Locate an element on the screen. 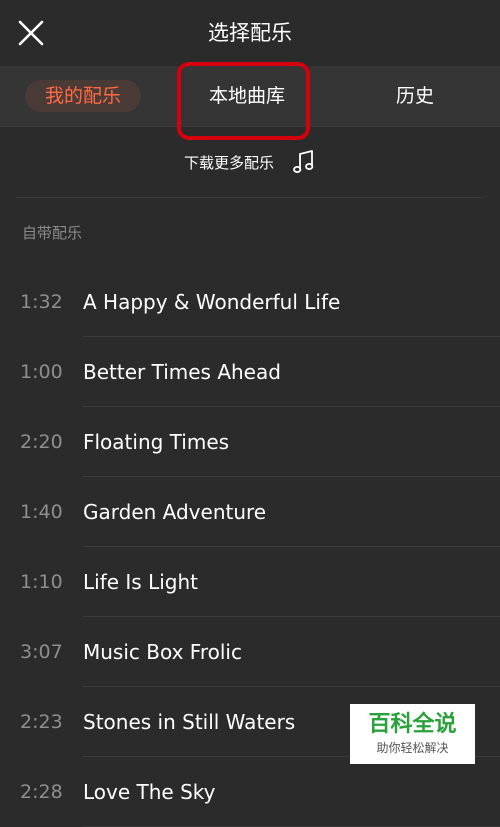  song-title: Garden Adventure is located at coordinates (175, 512).